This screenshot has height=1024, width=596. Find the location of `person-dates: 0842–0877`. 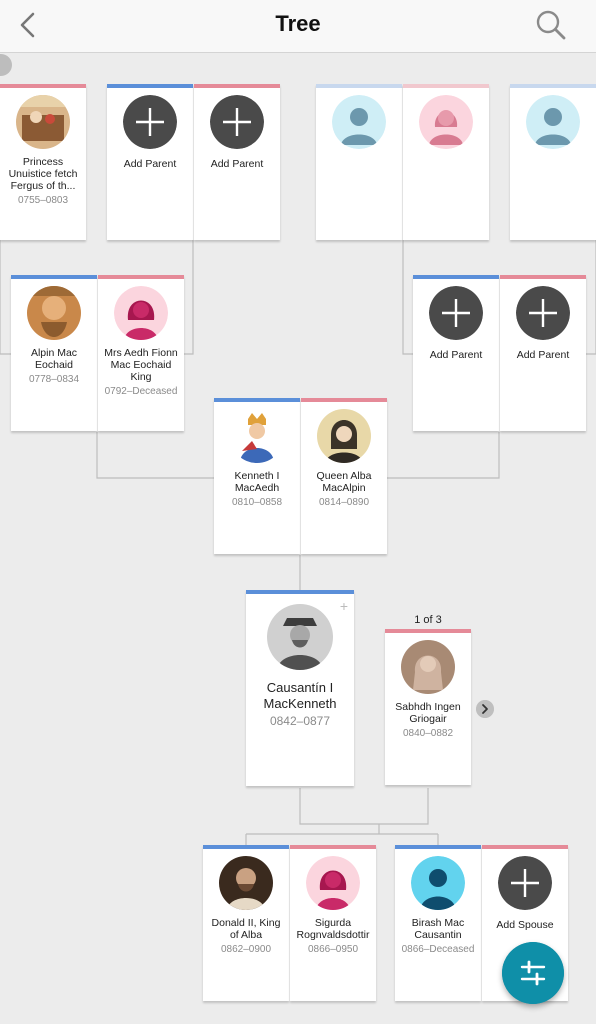

person-dates: 0842–0877 is located at coordinates (300, 721).